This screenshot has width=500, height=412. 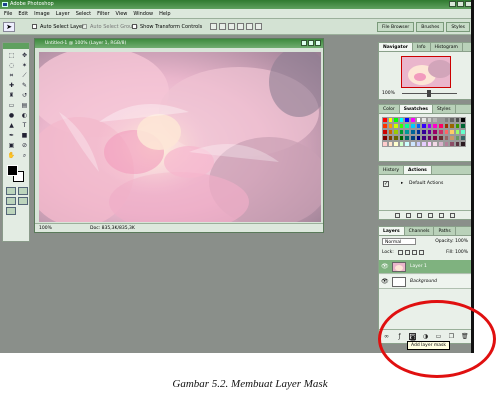 What do you see at coordinates (419, 215) in the screenshot?
I see `play-icon` at bounding box center [419, 215].